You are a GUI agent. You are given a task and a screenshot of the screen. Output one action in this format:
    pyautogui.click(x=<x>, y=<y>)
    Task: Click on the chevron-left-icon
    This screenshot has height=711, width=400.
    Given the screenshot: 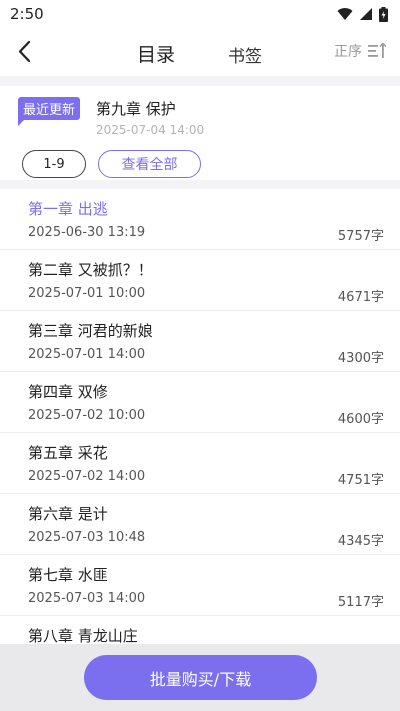 What is the action you would take?
    pyautogui.click(x=24, y=51)
    